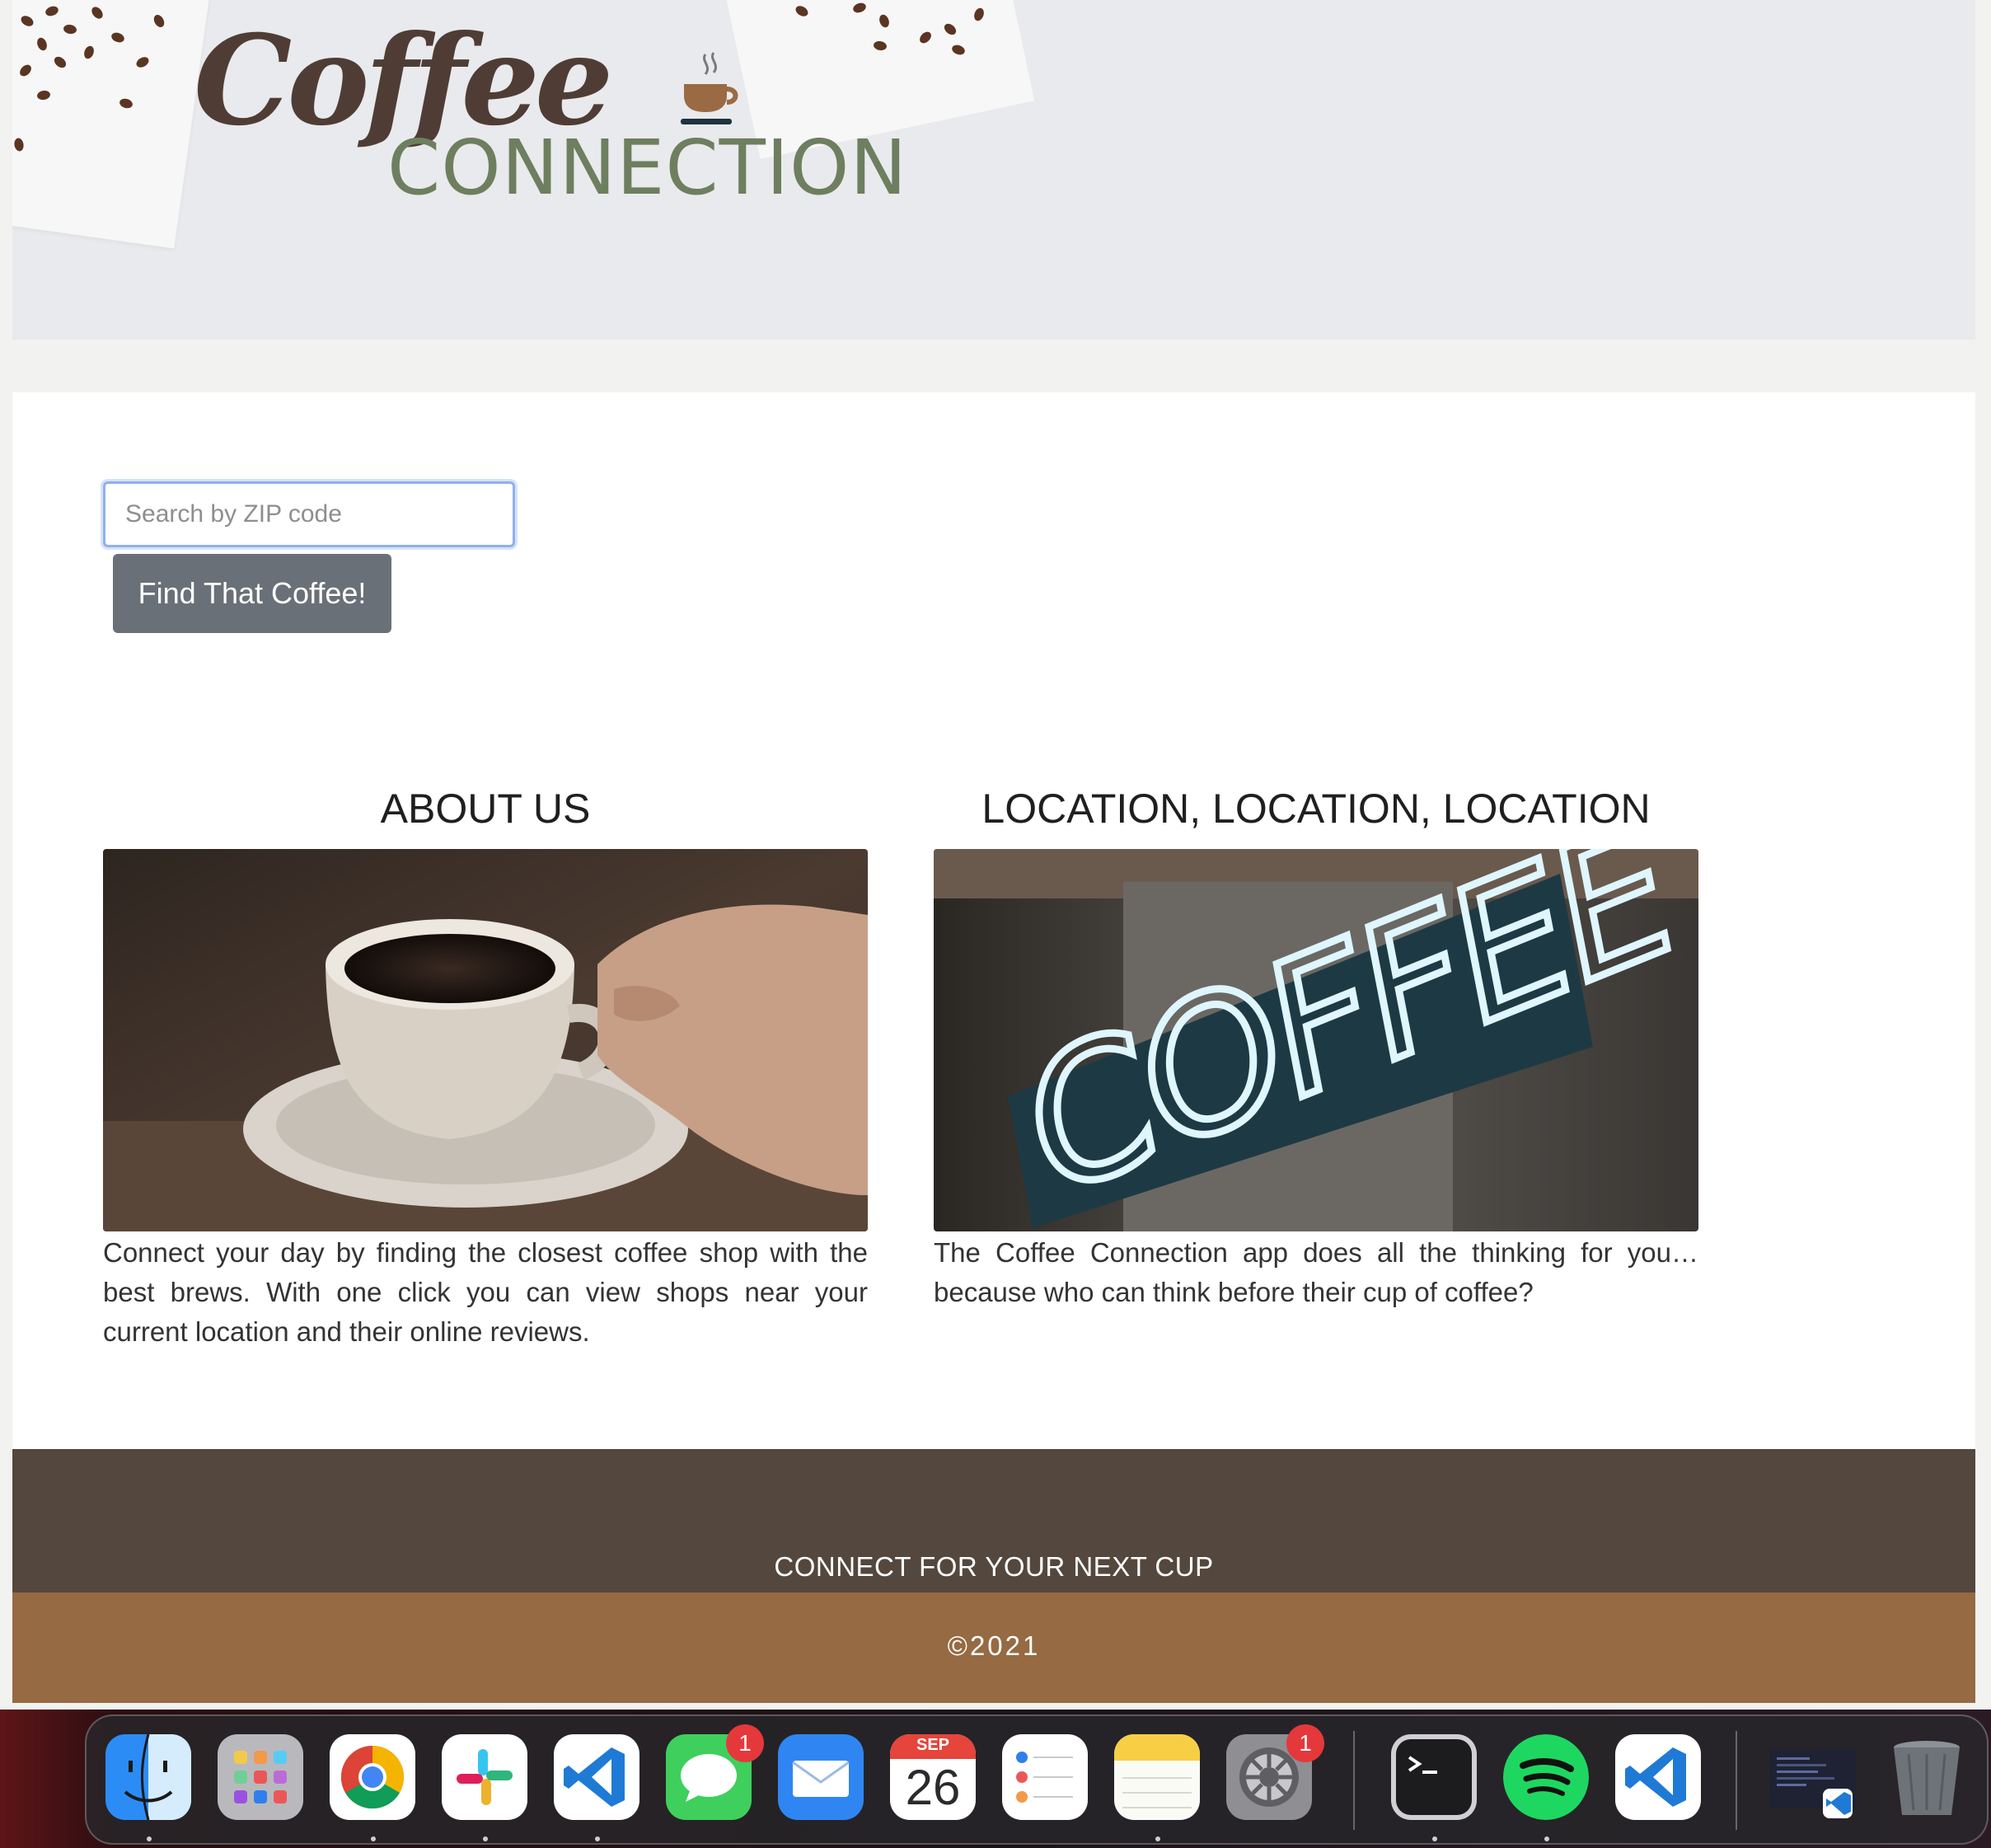 The width and height of the screenshot is (1991, 1848). What do you see at coordinates (709, 88) in the screenshot?
I see `coffee-cup-icon` at bounding box center [709, 88].